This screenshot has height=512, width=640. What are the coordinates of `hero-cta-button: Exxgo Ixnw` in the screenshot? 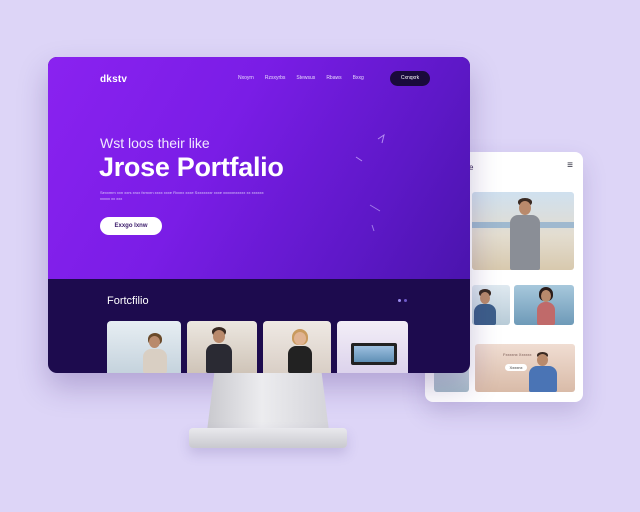 It's located at (131, 226).